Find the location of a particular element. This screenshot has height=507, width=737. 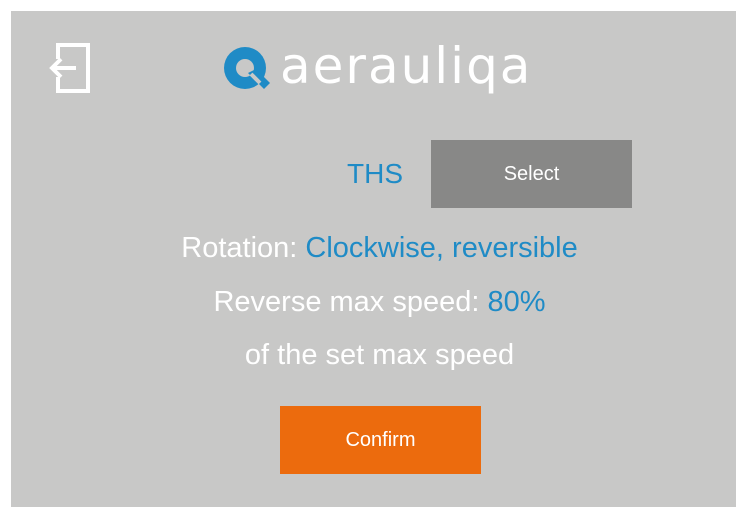

brand-name: aerauliqa is located at coordinates (406, 66).